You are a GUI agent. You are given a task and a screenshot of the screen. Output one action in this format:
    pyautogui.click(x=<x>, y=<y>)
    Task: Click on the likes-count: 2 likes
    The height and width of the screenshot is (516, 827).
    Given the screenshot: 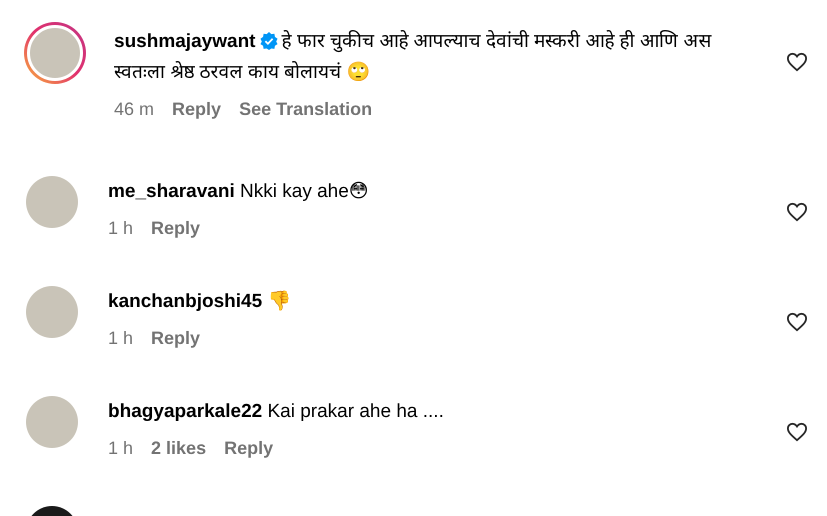 What is the action you would take?
    pyautogui.click(x=178, y=448)
    